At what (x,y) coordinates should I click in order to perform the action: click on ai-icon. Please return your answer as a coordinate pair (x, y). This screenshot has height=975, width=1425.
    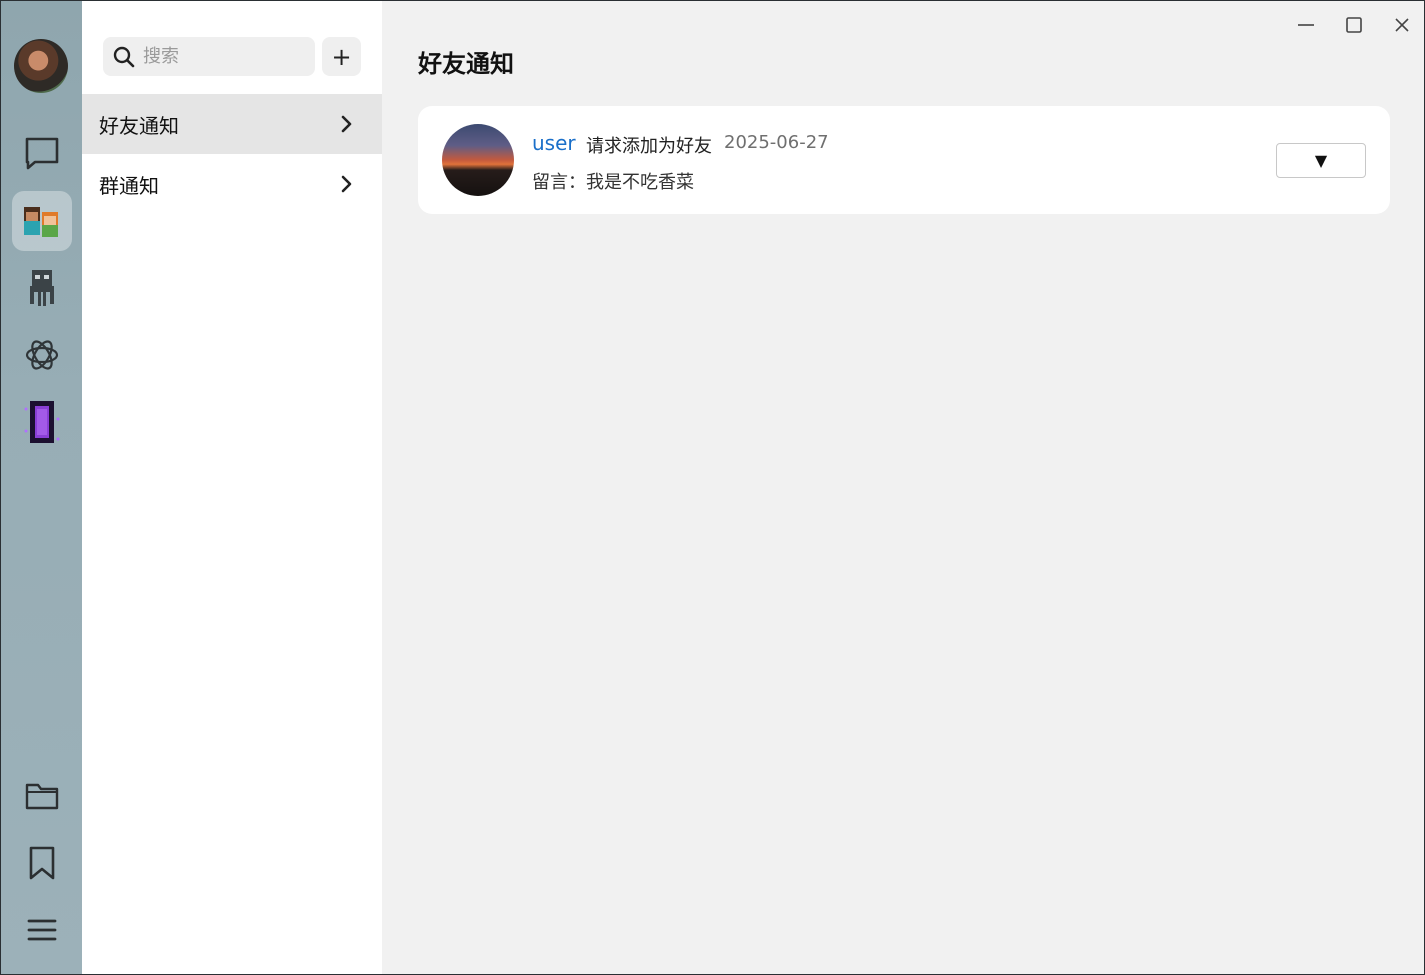
    Looking at the image, I should click on (42, 355).